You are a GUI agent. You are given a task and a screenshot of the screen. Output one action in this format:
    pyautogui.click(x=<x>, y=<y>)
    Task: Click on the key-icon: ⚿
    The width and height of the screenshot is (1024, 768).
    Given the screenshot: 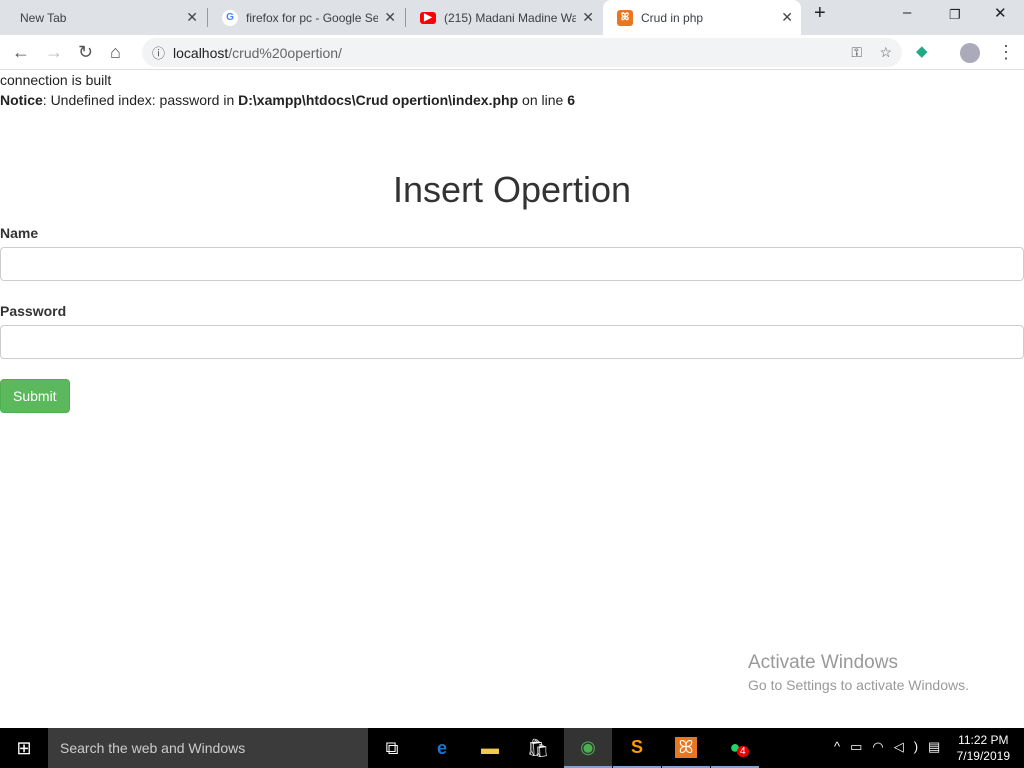 What is the action you would take?
    pyautogui.click(x=856, y=52)
    